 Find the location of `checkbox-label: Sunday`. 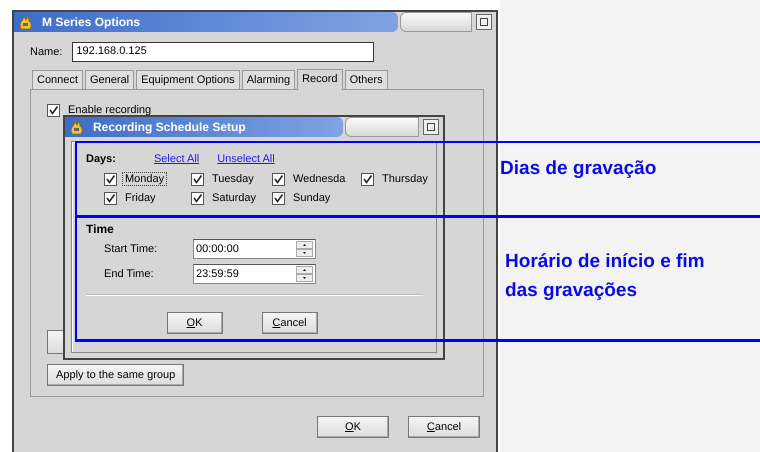

checkbox-label: Sunday is located at coordinates (312, 198).